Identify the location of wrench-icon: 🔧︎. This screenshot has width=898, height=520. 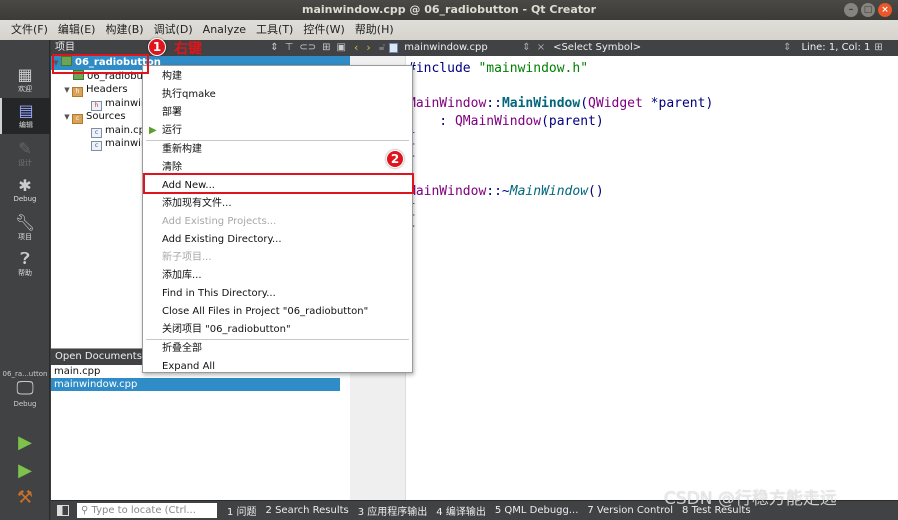
(25, 222).